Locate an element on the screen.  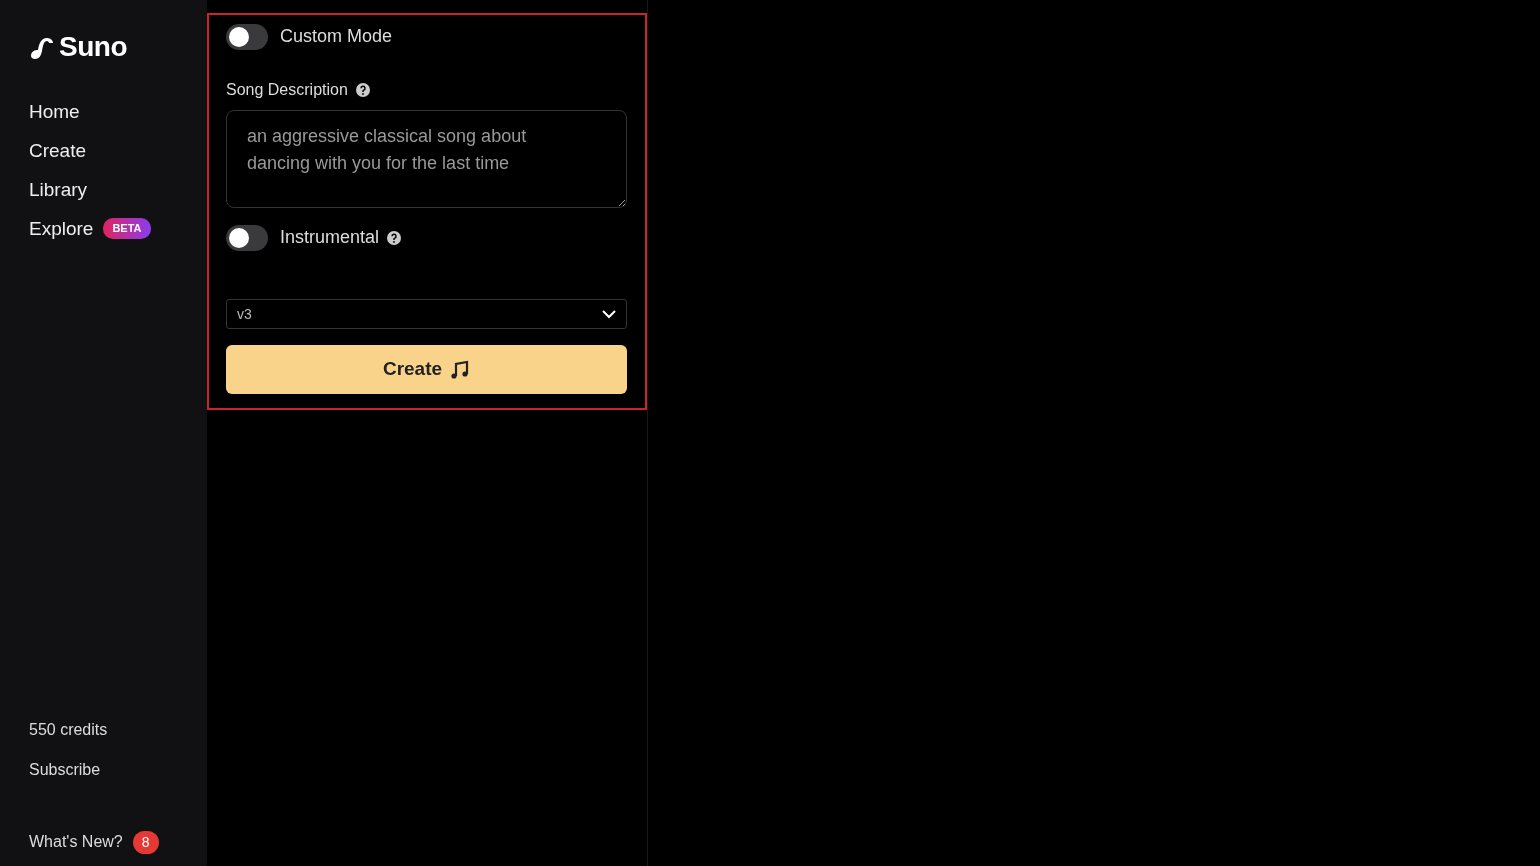
model-select: v3 is located at coordinates (426, 314).